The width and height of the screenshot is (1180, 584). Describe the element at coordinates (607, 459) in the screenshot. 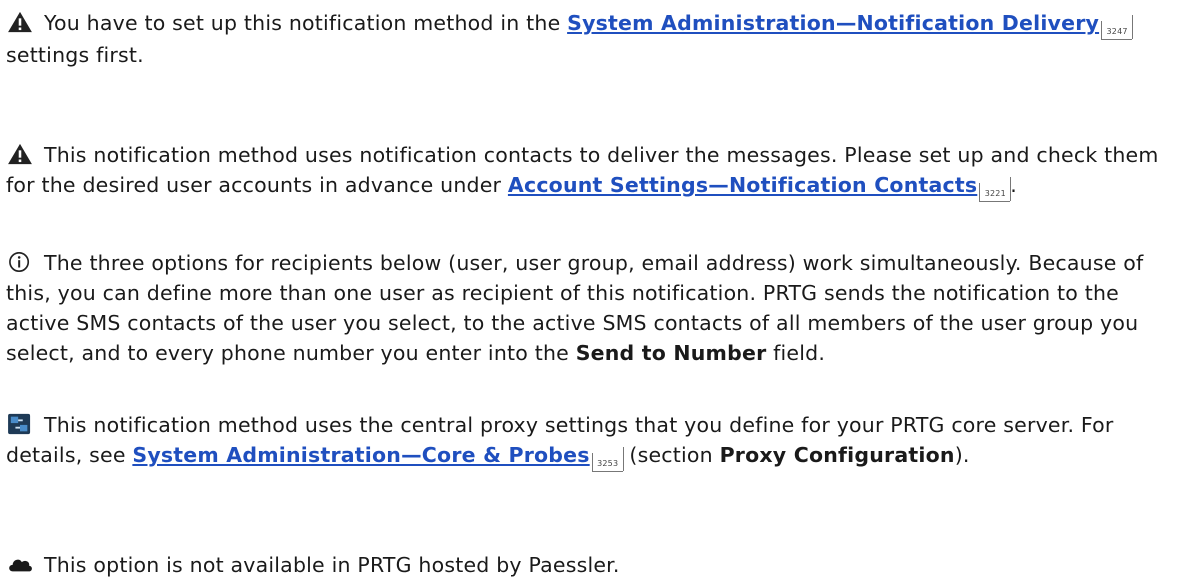

I see `page-reference: 3253` at that location.